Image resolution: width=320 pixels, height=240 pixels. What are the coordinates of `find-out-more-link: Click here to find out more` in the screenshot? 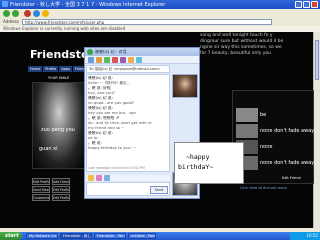 It's located at (263, 188).